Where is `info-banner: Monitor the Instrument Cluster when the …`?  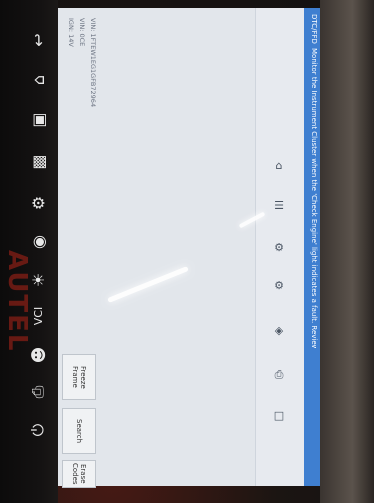 info-banner: Monitor the Instrument Cluster when the … is located at coordinates (312, 247).